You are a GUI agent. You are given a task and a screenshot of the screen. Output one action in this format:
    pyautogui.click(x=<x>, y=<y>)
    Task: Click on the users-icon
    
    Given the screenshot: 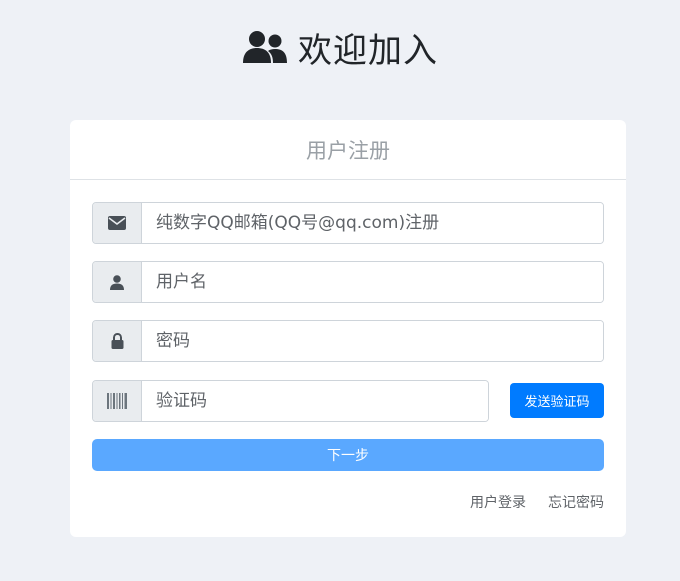 What is the action you would take?
    pyautogui.click(x=265, y=47)
    